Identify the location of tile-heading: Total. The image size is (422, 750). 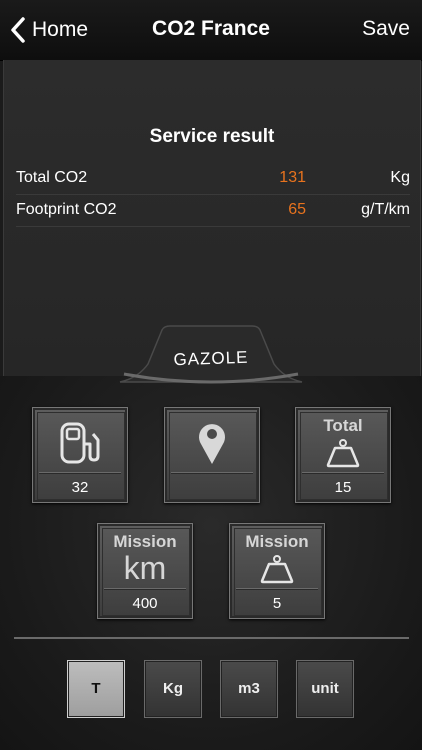
(343, 425).